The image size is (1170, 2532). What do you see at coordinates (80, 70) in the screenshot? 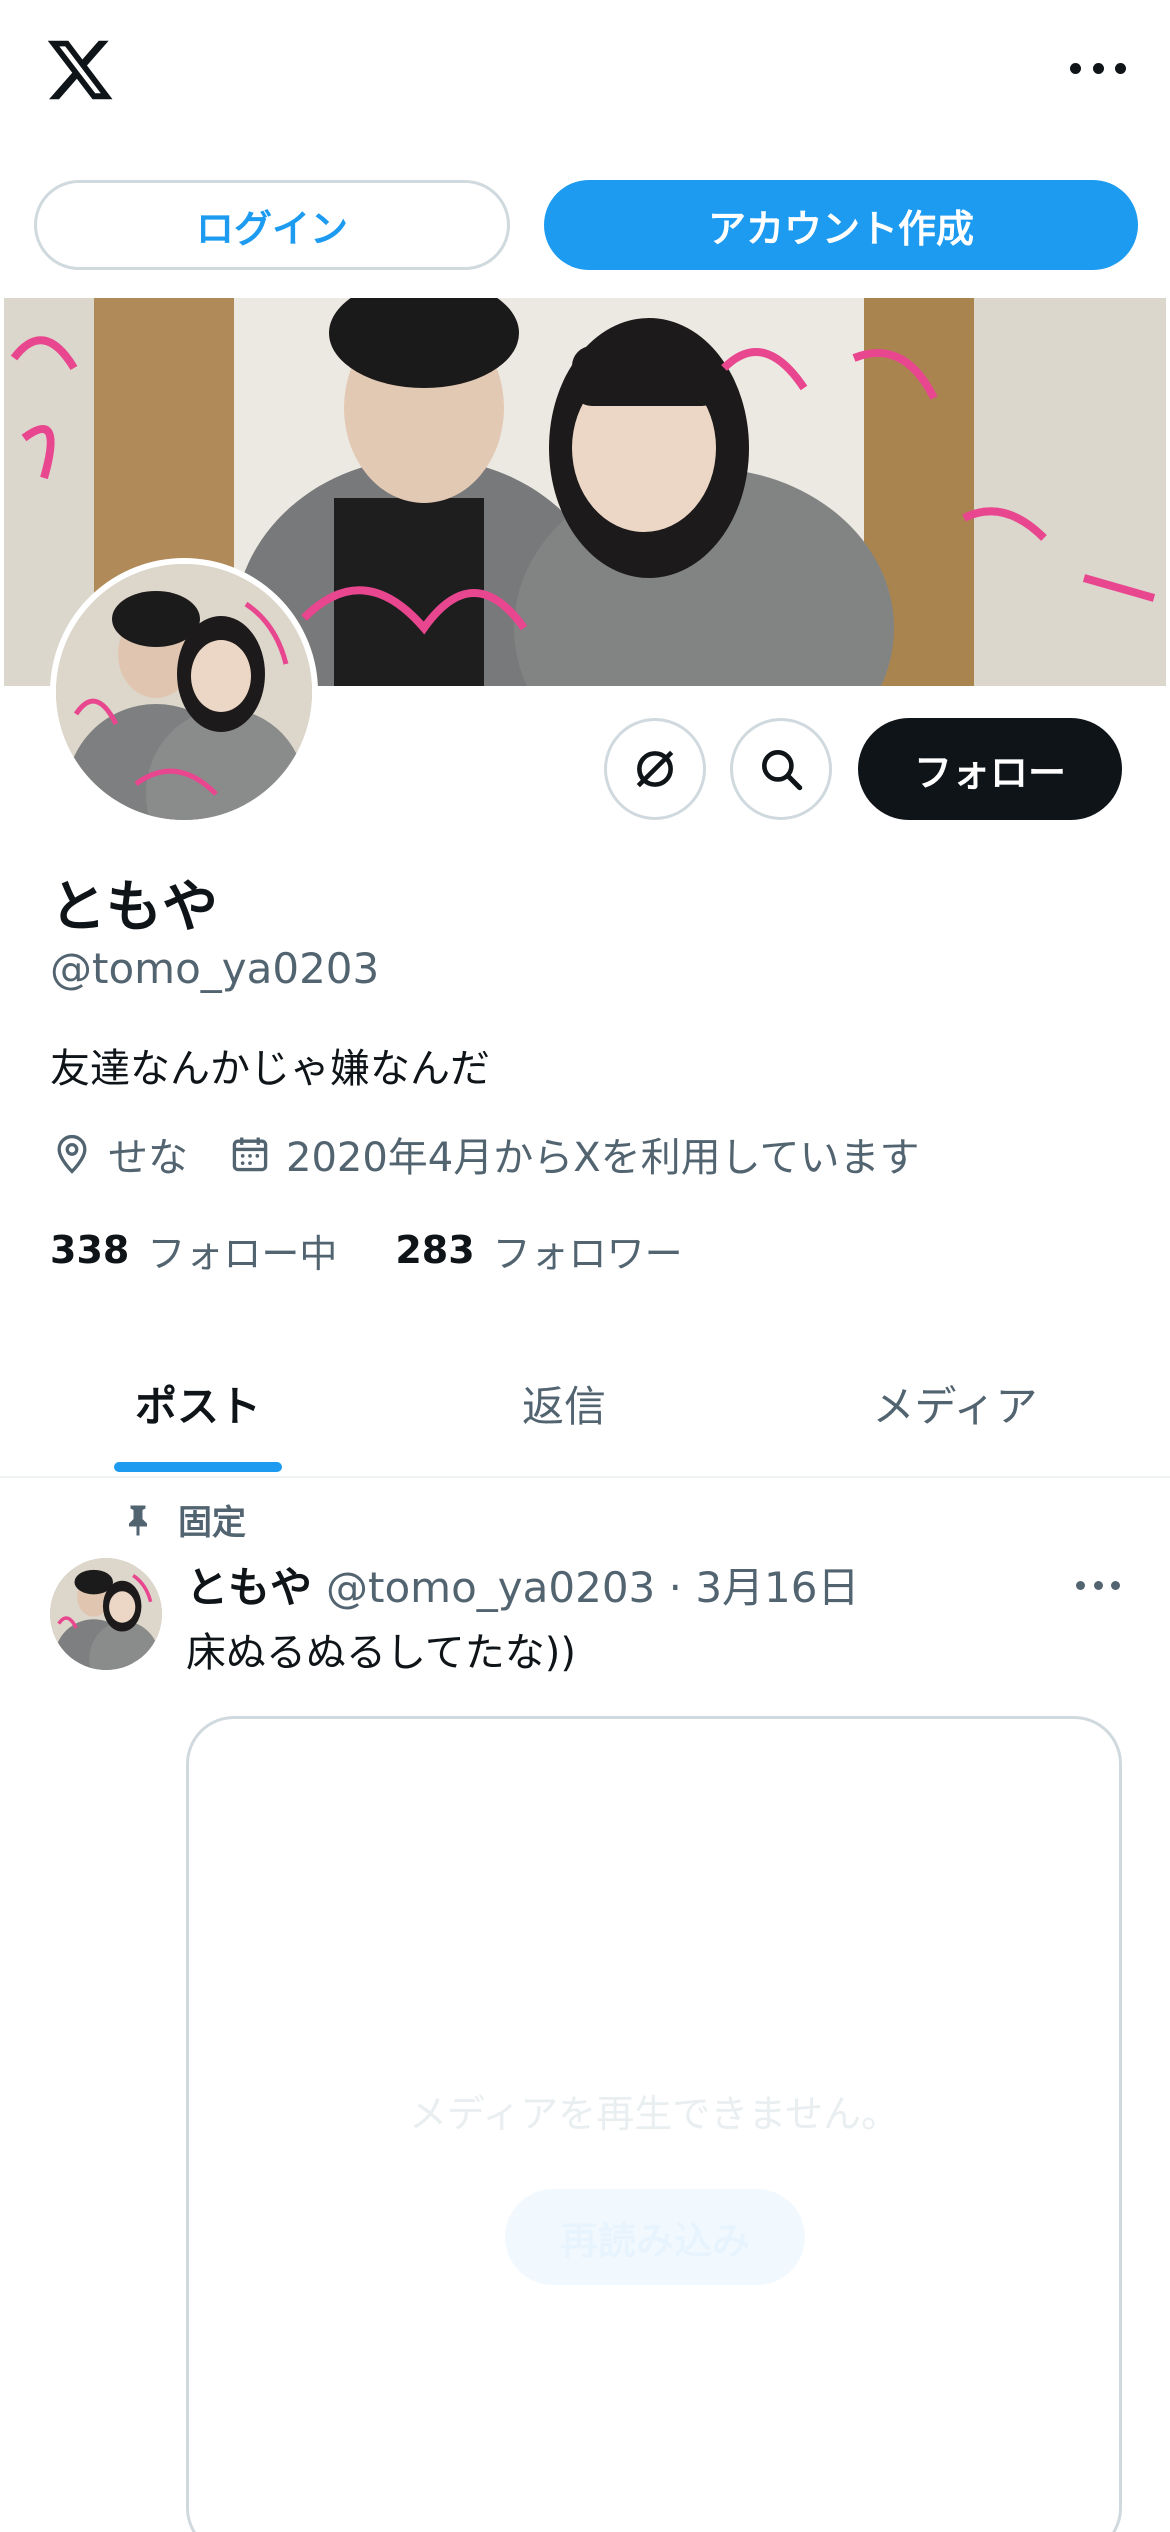
I see `x-logo-icon` at bounding box center [80, 70].